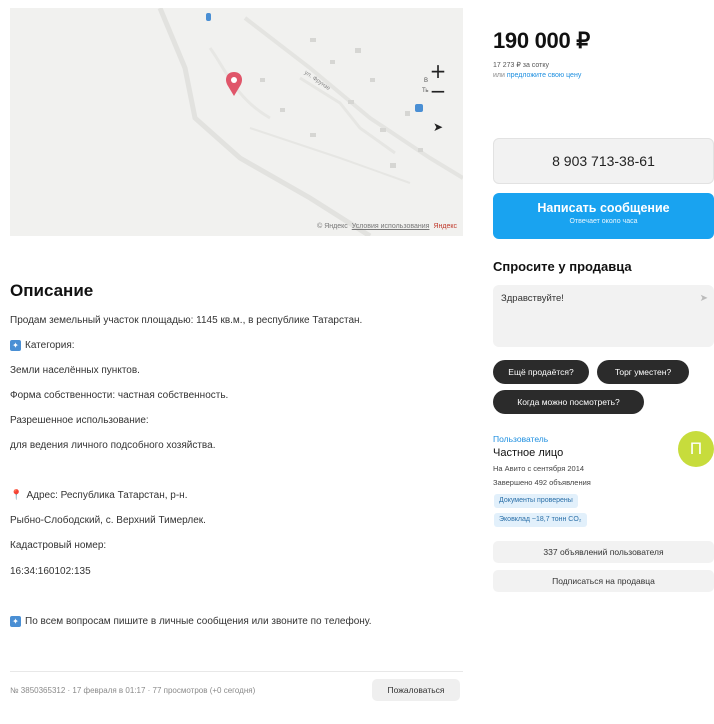 This screenshot has width=714, height=724. Describe the element at coordinates (603, 216) in the screenshot. I see `write-message-button: Написать сообщение Отвечает около часа` at that location.